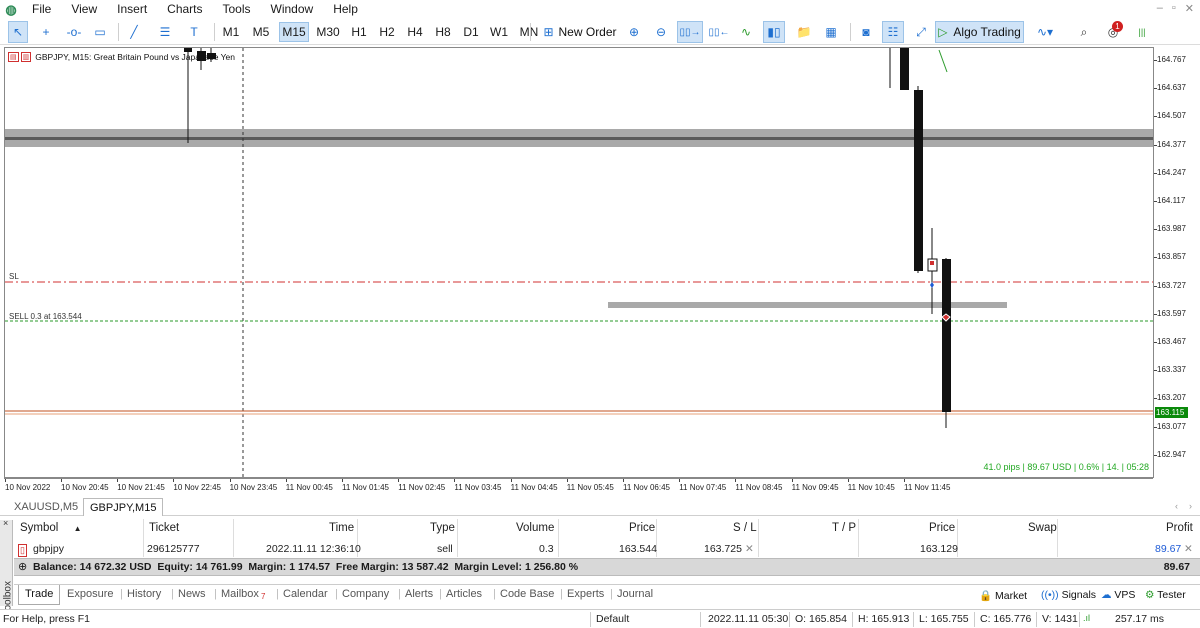 The image size is (1200, 628). I want to click on time-label: 11 Nov 02:45, so click(422, 487).